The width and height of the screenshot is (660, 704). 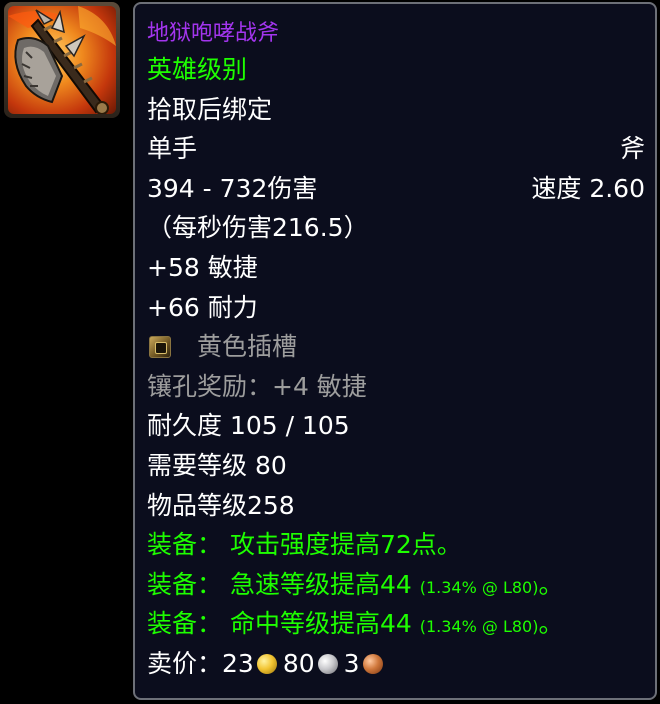 I want to click on equip-effect-3-text: 装备： 命中等级提高44, so click(x=279, y=624).